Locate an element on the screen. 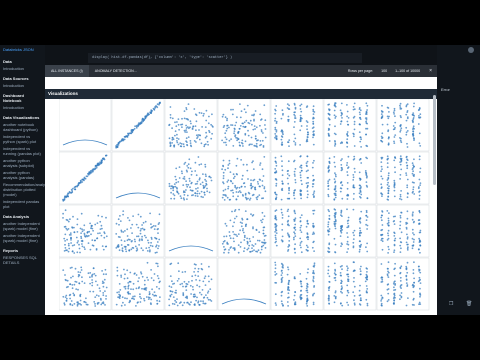  sidebar-item: Data Analysis is located at coordinates (22, 216).